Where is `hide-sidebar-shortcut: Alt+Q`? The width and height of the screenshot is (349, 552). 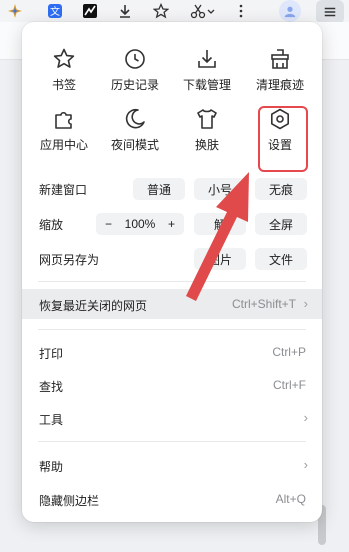 hide-sidebar-shortcut: Alt+Q is located at coordinates (290, 499).